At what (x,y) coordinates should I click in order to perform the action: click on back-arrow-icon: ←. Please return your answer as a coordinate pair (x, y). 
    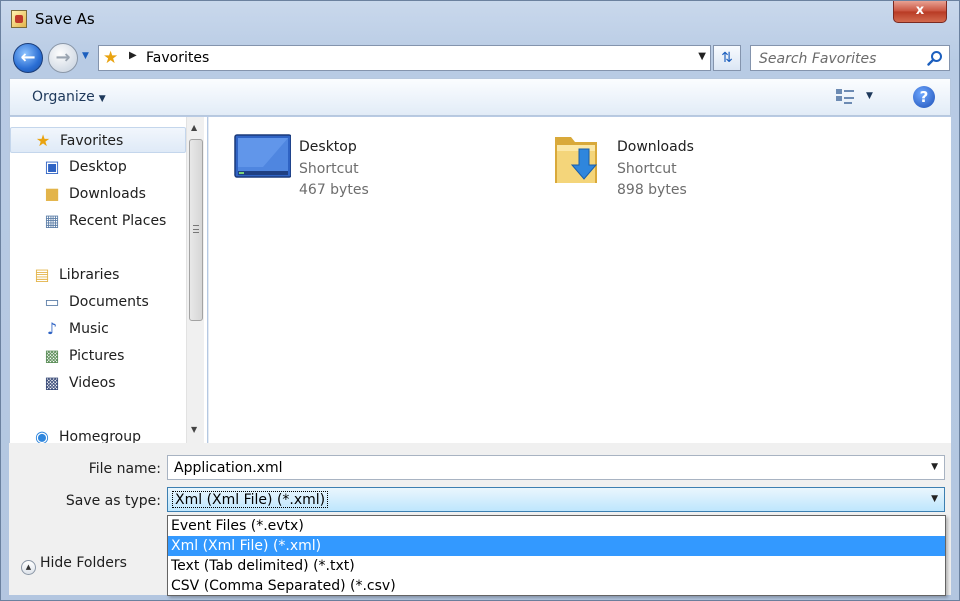
    Looking at the image, I should click on (28, 57).